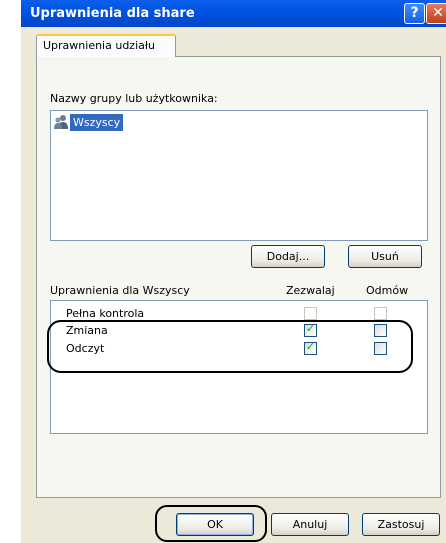 Image resolution: width=446 pixels, height=543 pixels. I want to click on tab-share-permissions: Uprawnienia udziału, so click(106, 45).